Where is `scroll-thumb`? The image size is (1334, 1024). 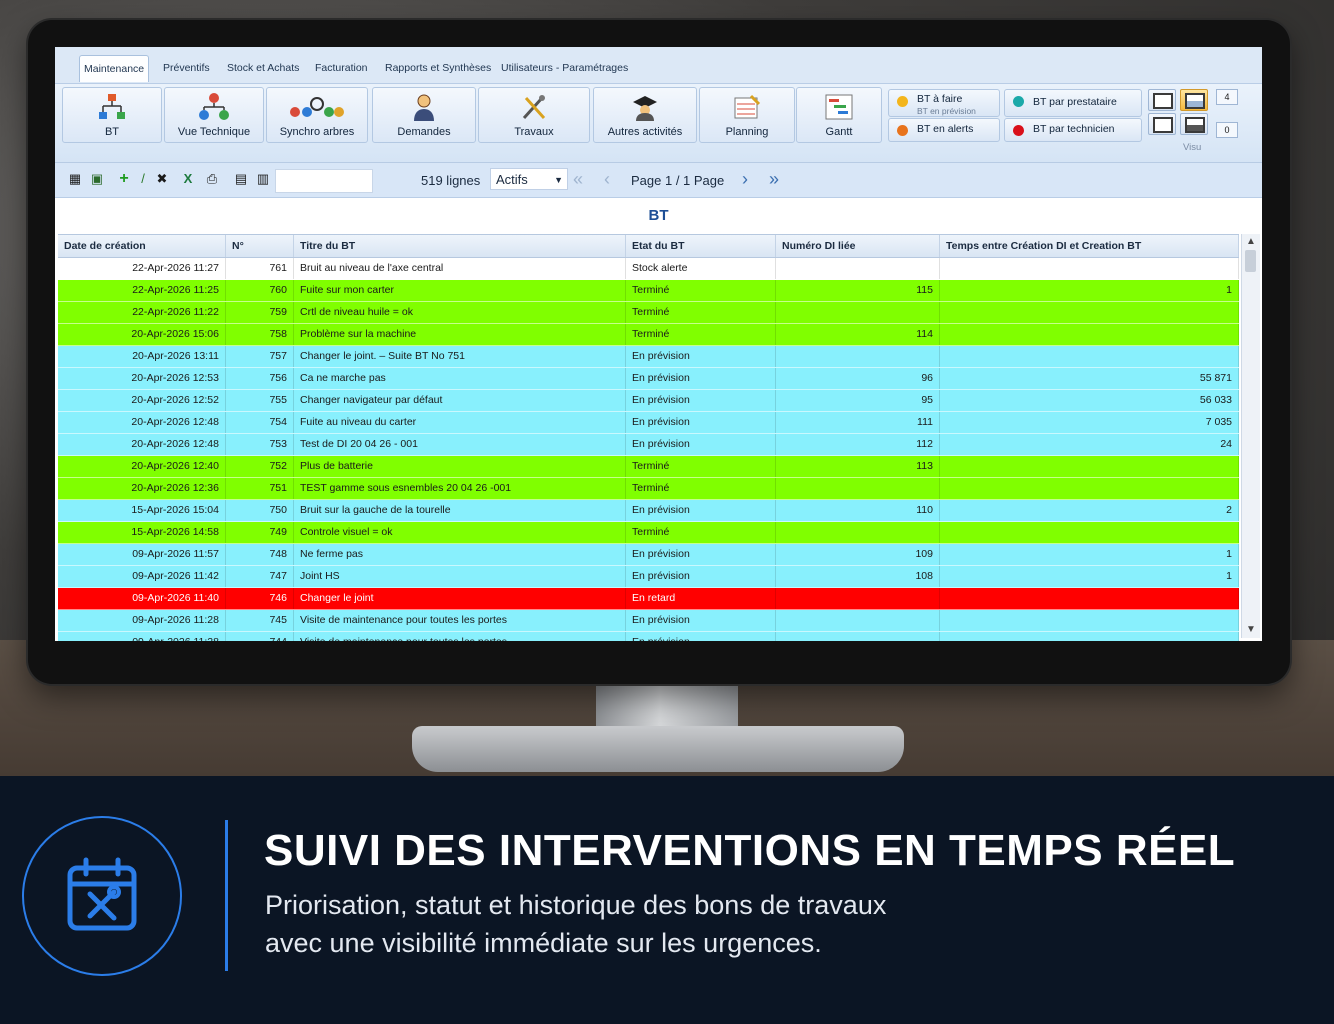
scroll-thumb is located at coordinates (1250, 261).